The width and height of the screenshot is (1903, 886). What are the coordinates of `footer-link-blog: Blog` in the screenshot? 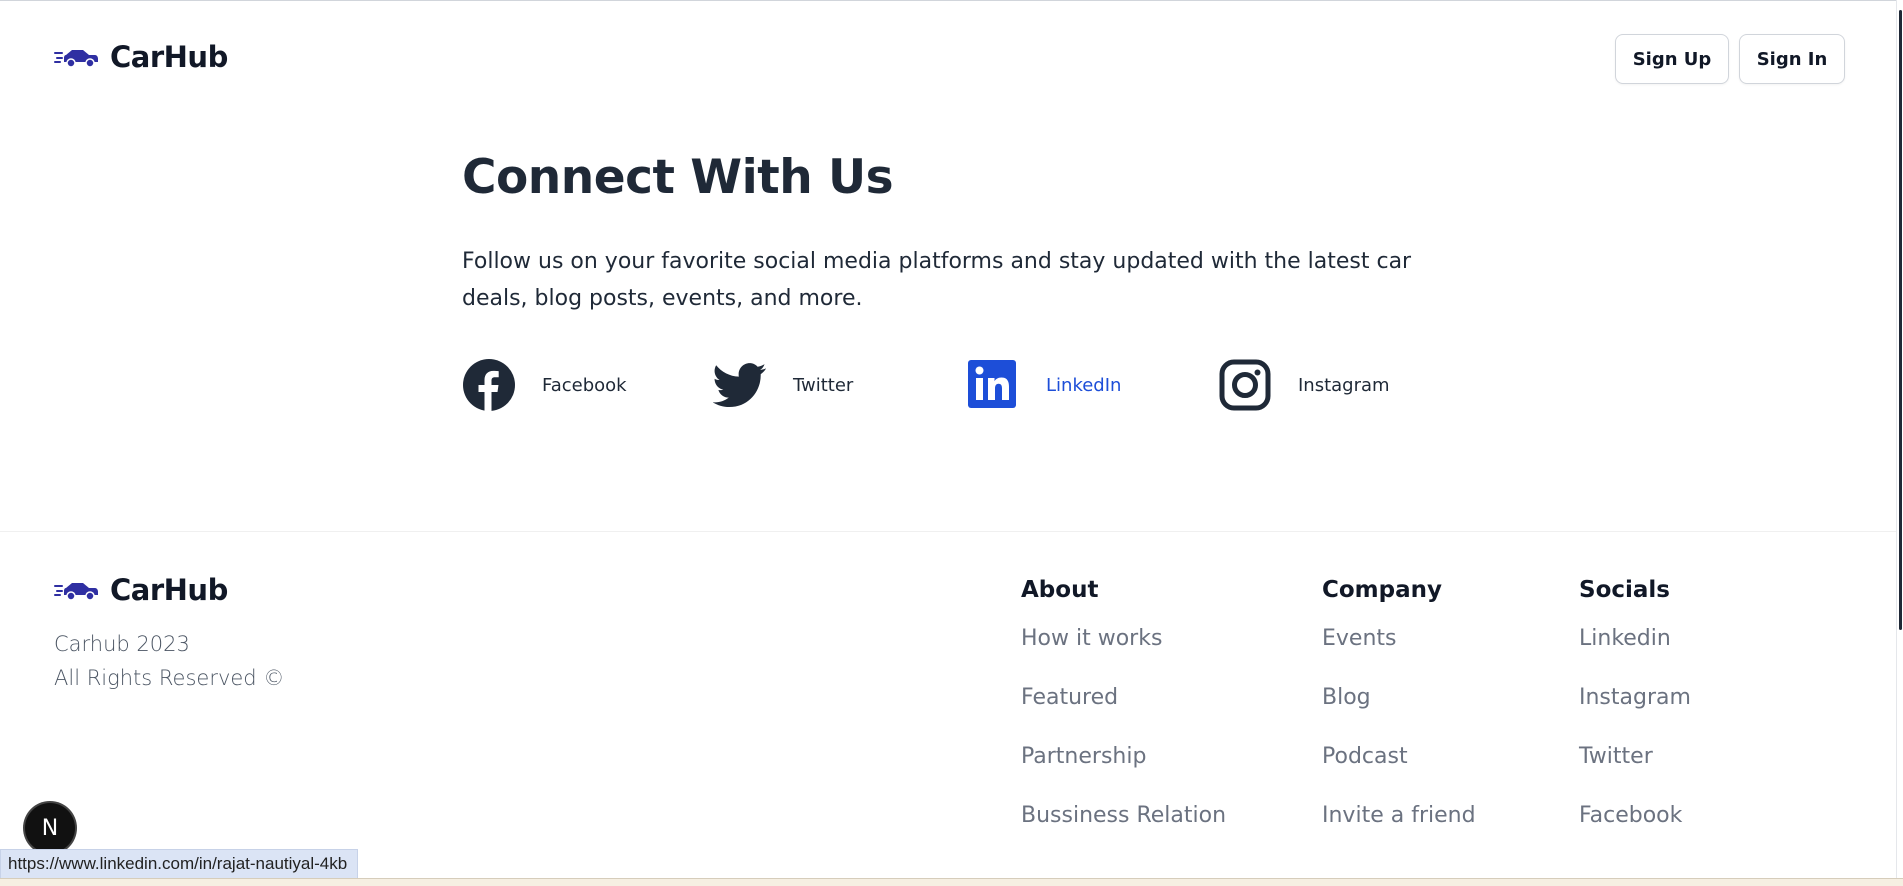 It's located at (1399, 707).